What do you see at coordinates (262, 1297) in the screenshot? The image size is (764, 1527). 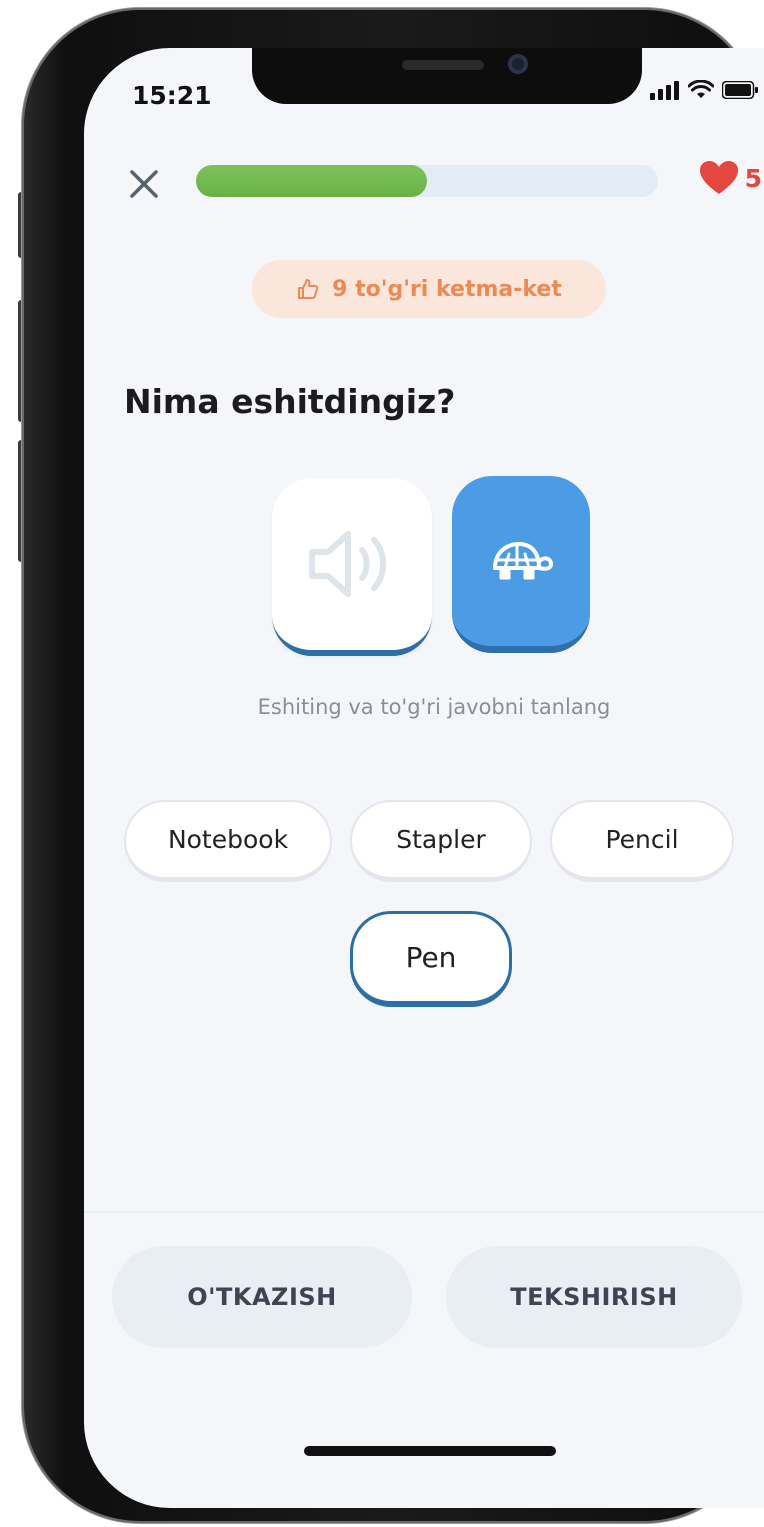 I see `skip-button: O'TKAZISH` at bounding box center [262, 1297].